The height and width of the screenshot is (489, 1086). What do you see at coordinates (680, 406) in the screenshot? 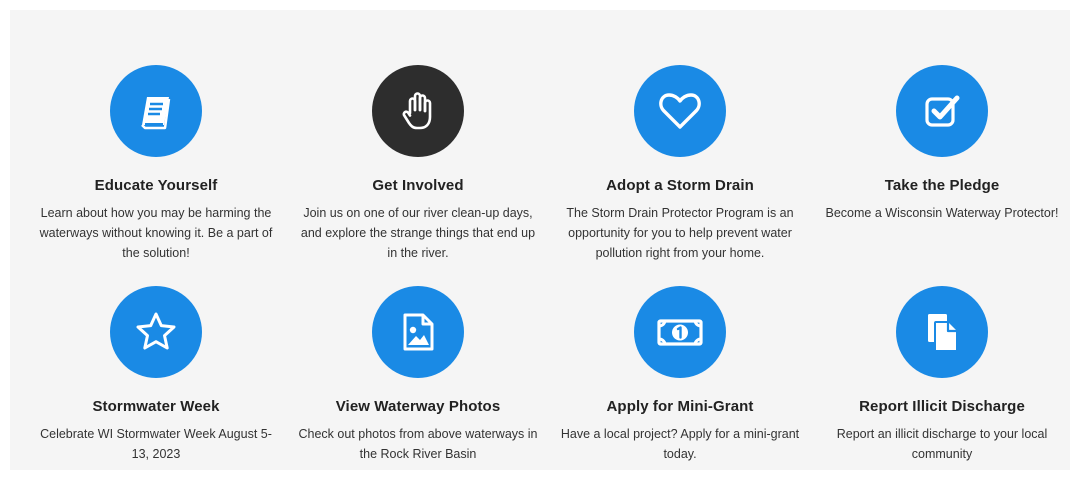
I see `card-title: Apply for Mini-Grant` at bounding box center [680, 406].